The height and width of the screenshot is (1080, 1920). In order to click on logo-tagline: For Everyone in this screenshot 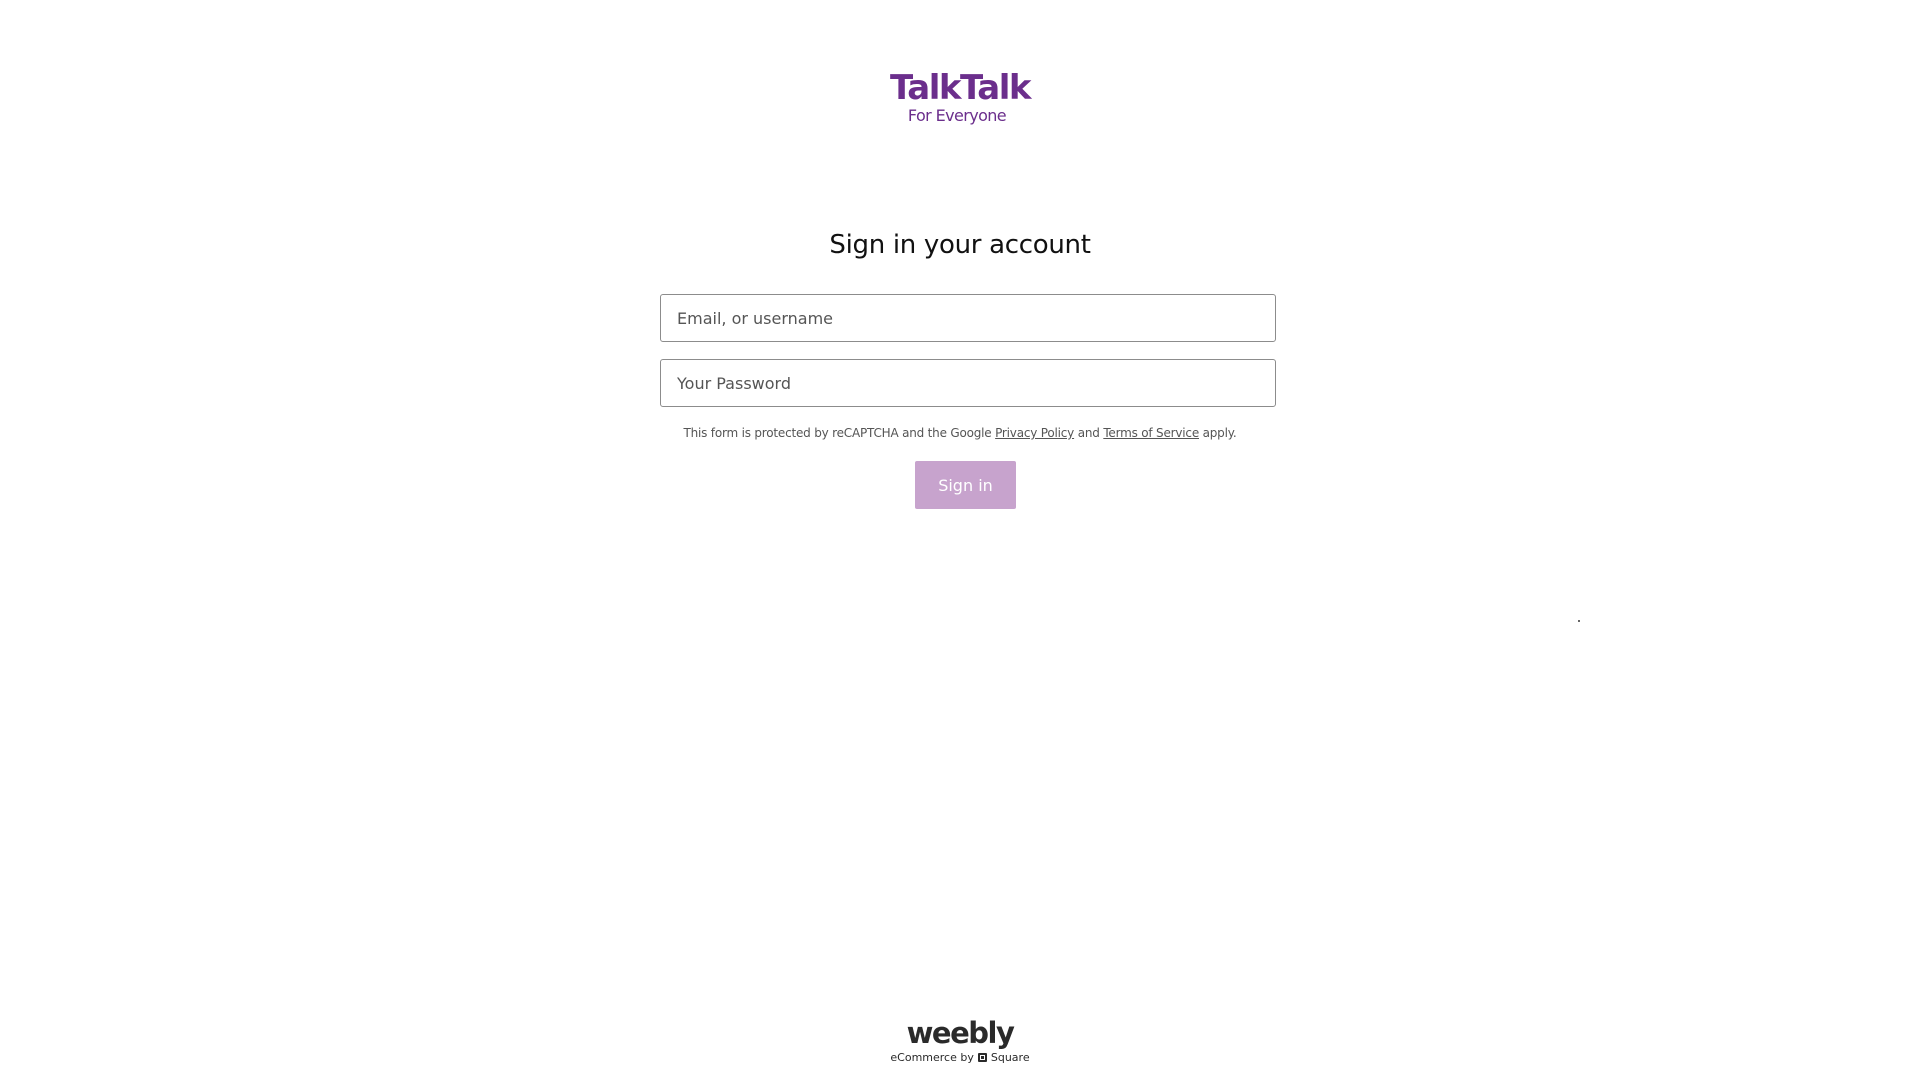, I will do `click(957, 115)`.